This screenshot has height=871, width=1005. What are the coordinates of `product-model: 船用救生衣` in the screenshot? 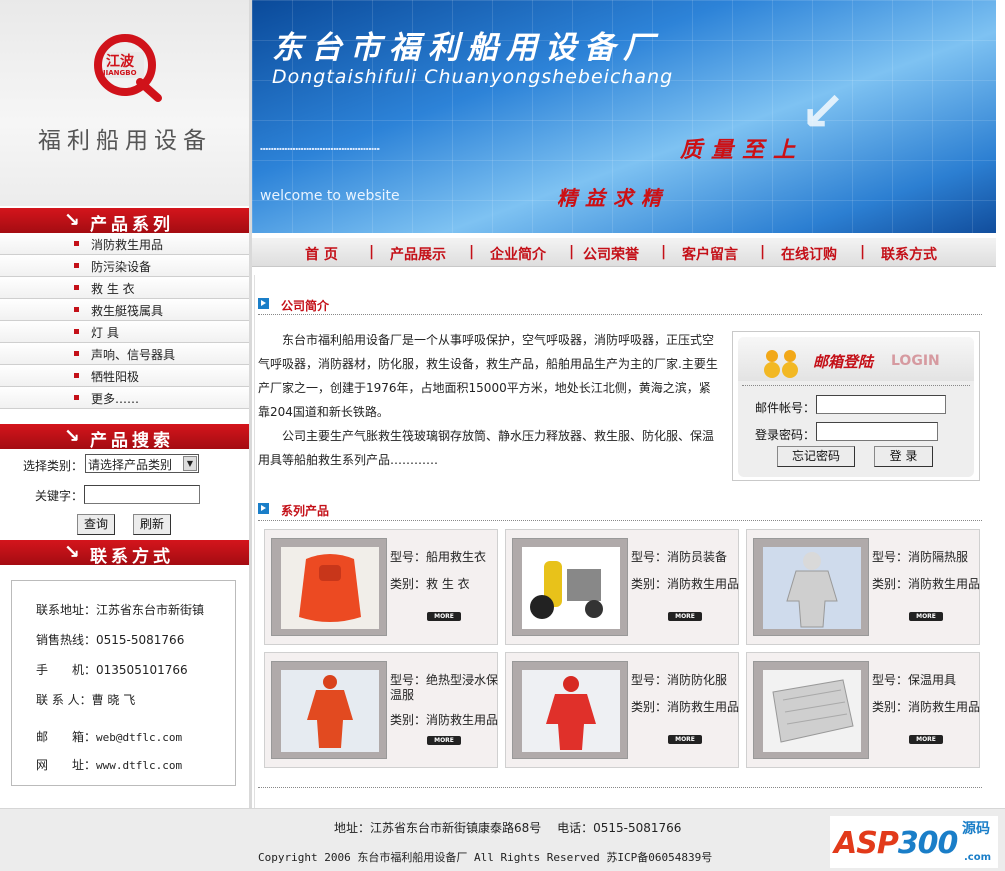 It's located at (456, 557).